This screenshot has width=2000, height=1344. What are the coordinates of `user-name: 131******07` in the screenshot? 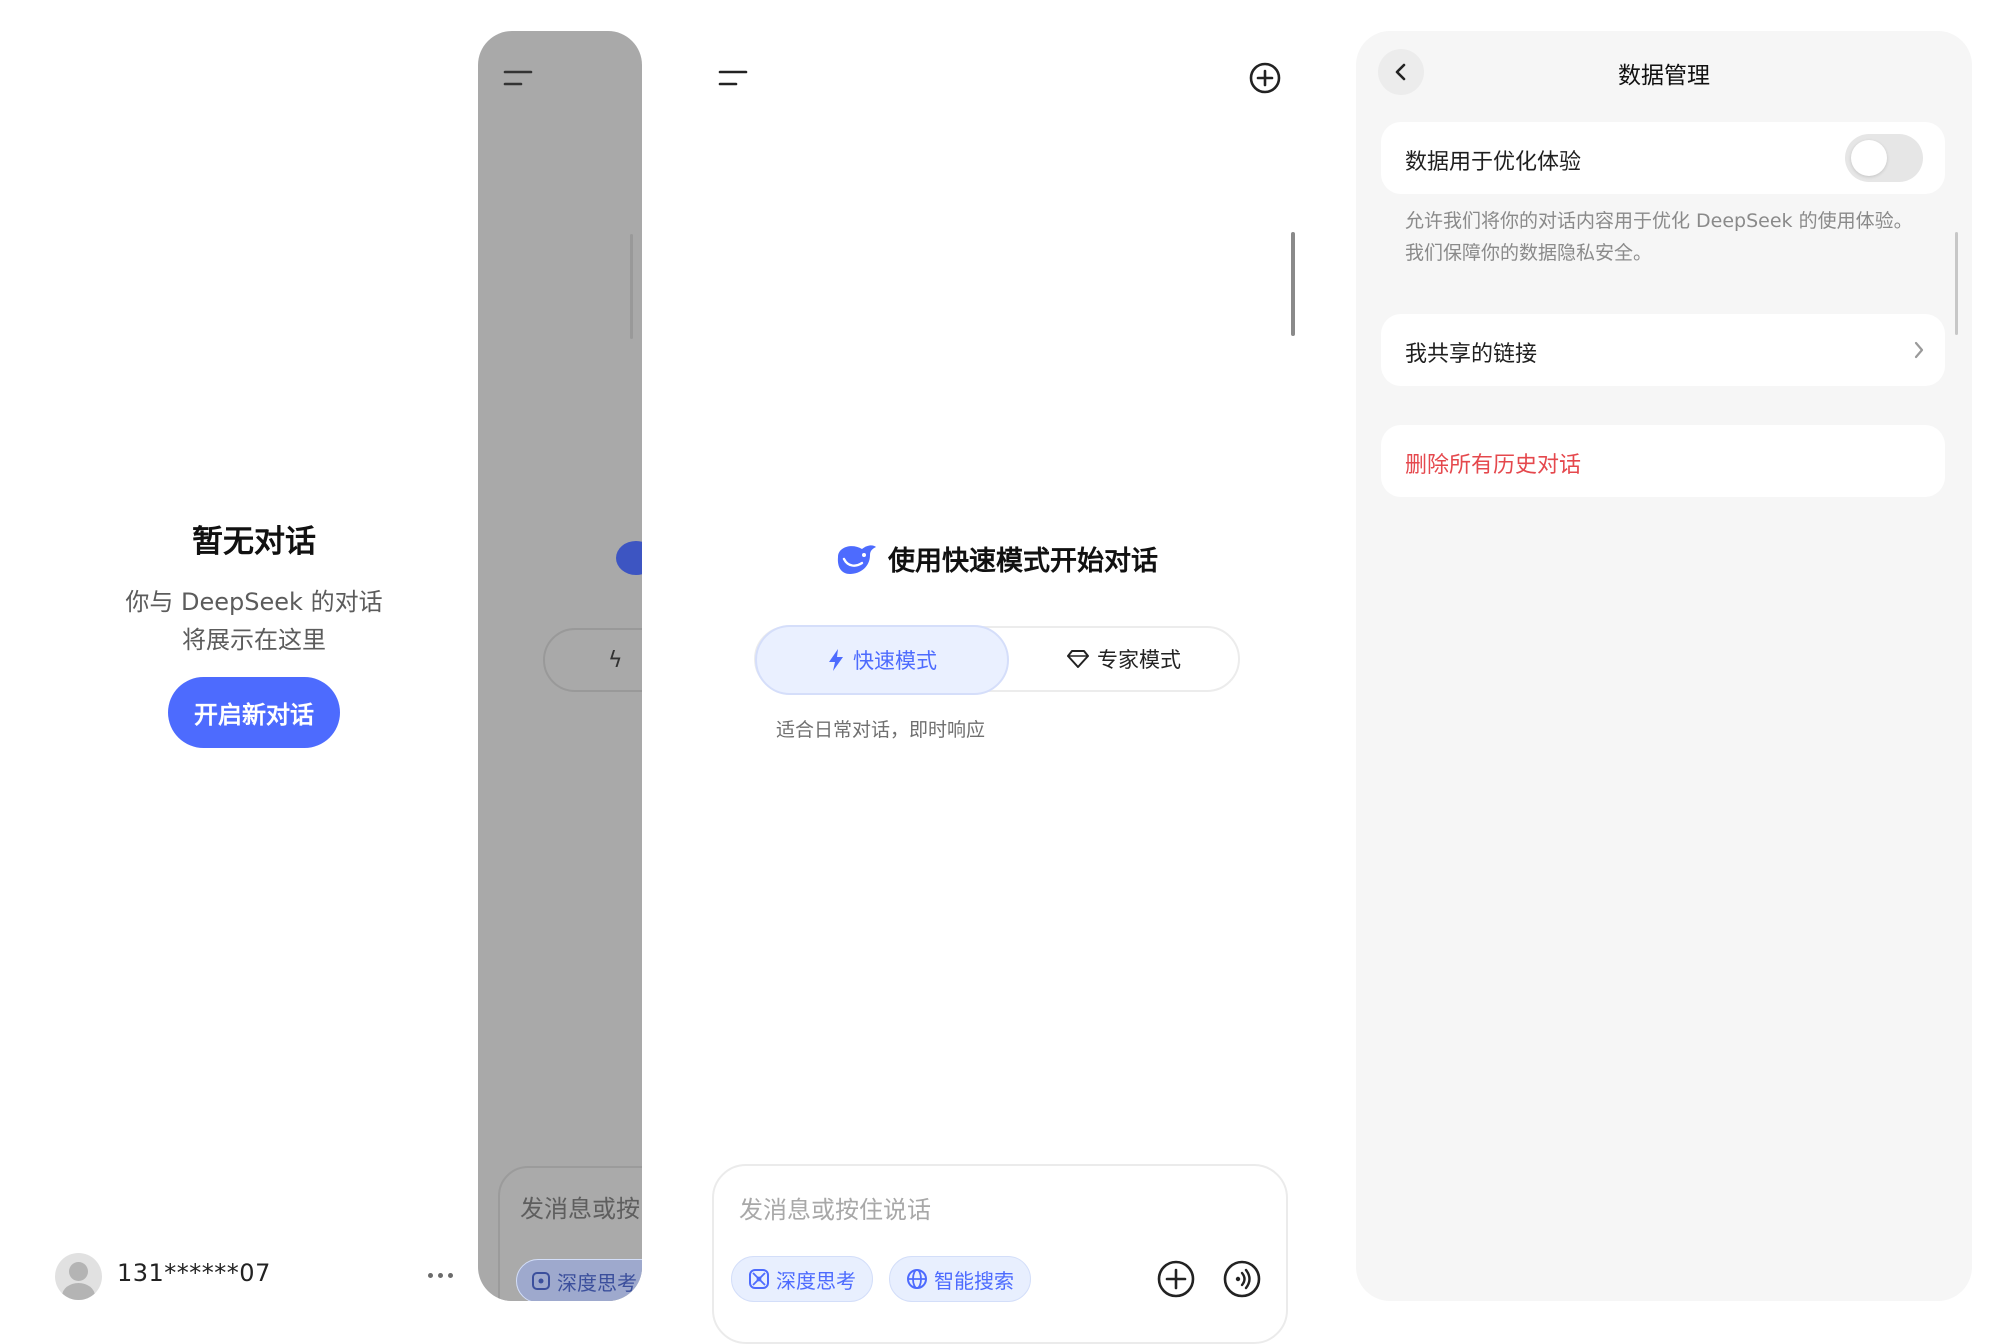 It's located at (194, 1273).